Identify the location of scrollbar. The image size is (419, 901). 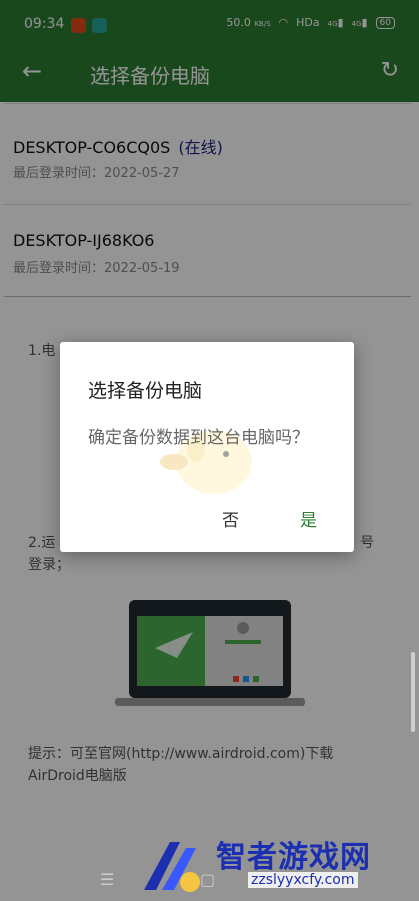
(413, 692).